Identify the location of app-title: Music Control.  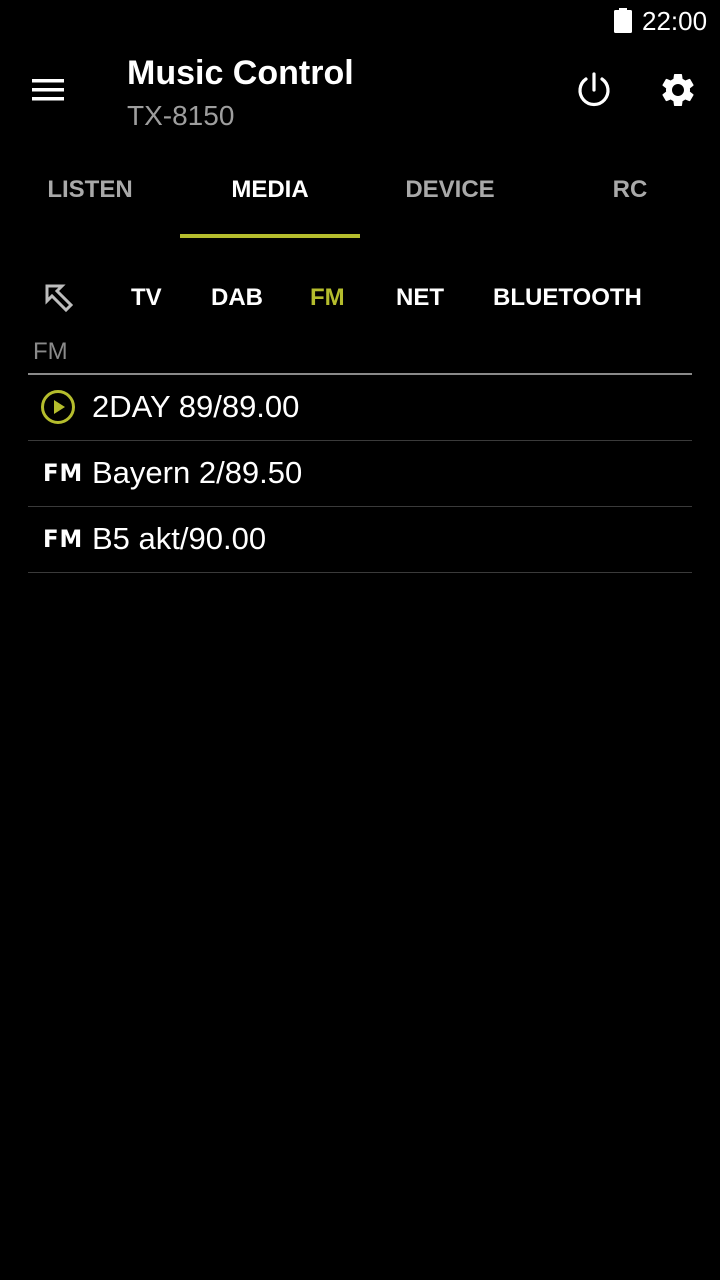
(240, 73).